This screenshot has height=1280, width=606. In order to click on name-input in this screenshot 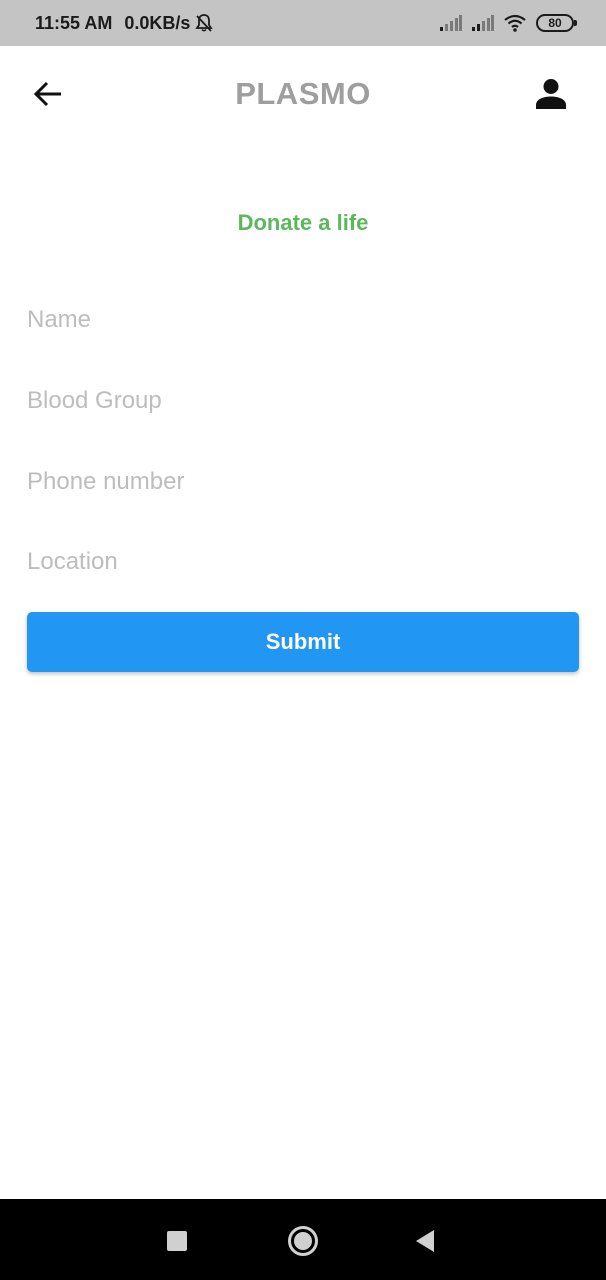, I will do `click(303, 320)`.